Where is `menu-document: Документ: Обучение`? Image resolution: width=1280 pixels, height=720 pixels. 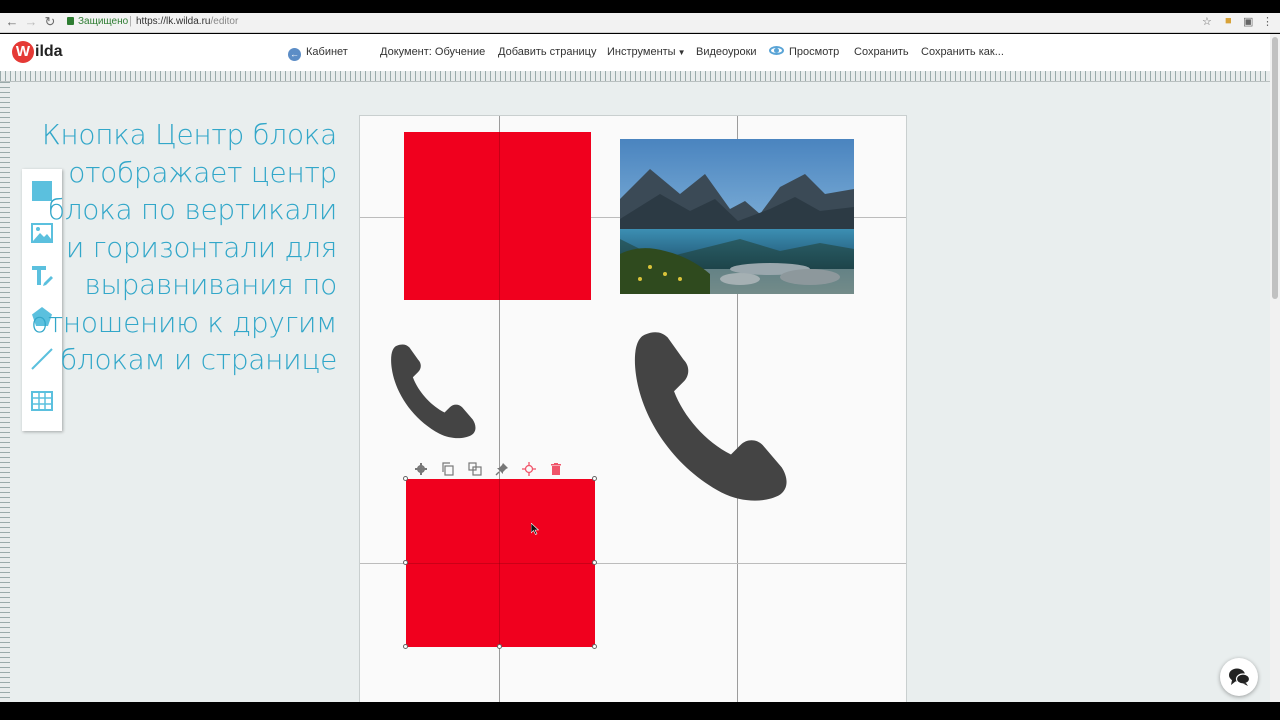 menu-document: Документ: Обучение is located at coordinates (432, 52).